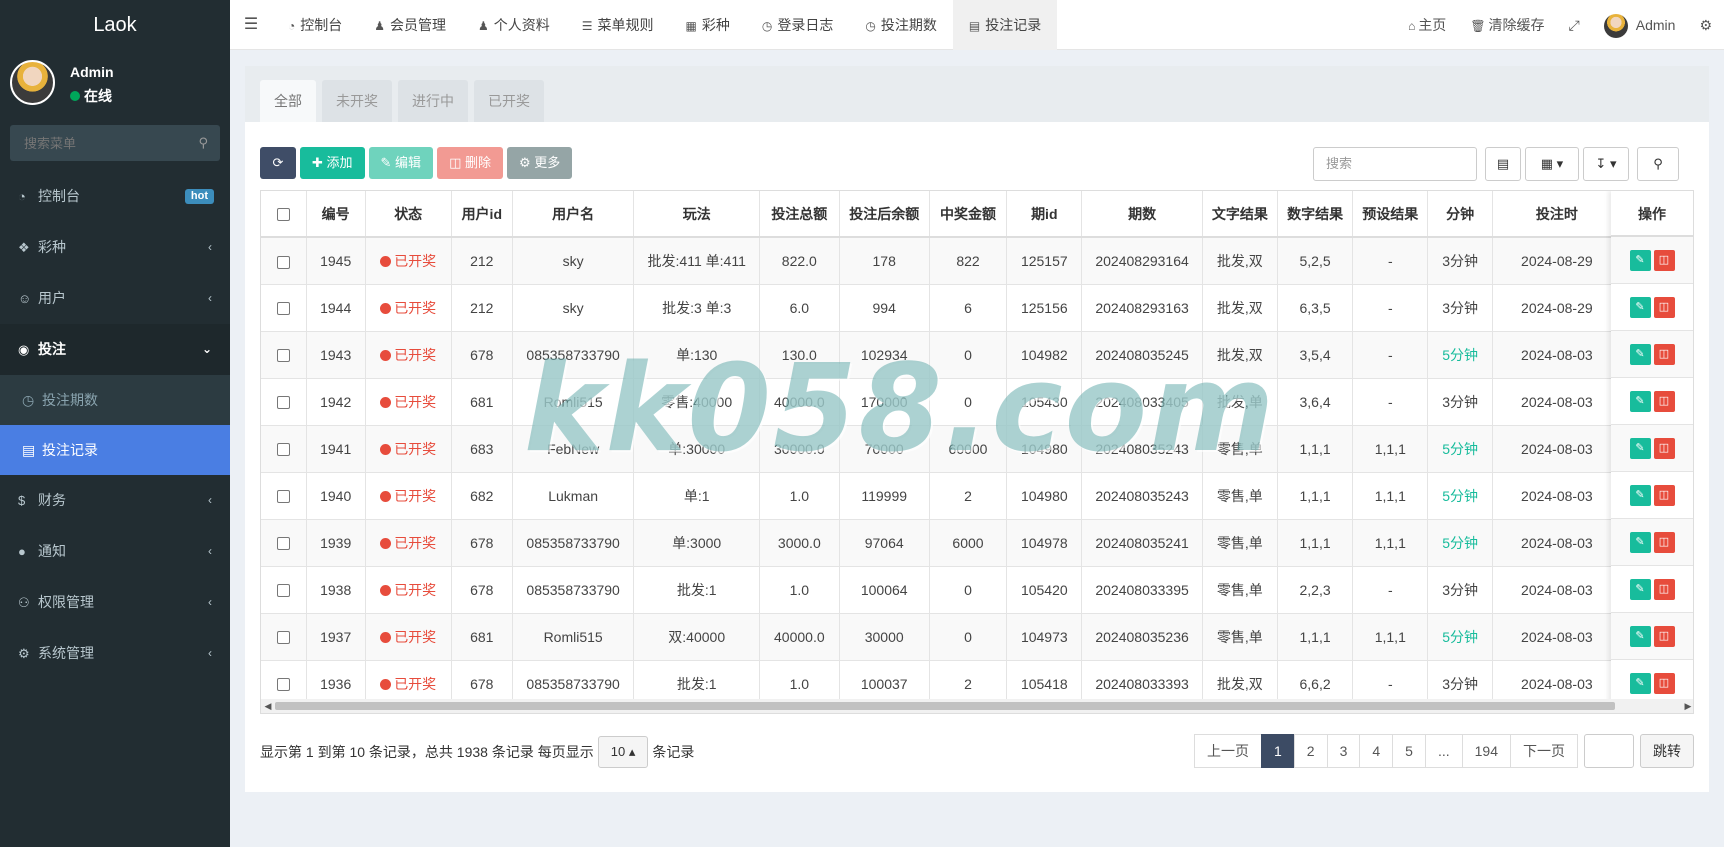  What do you see at coordinates (115, 602) in the screenshot?
I see `sidebar-item-permissions: ⚇ 权限管理 ‹` at bounding box center [115, 602].